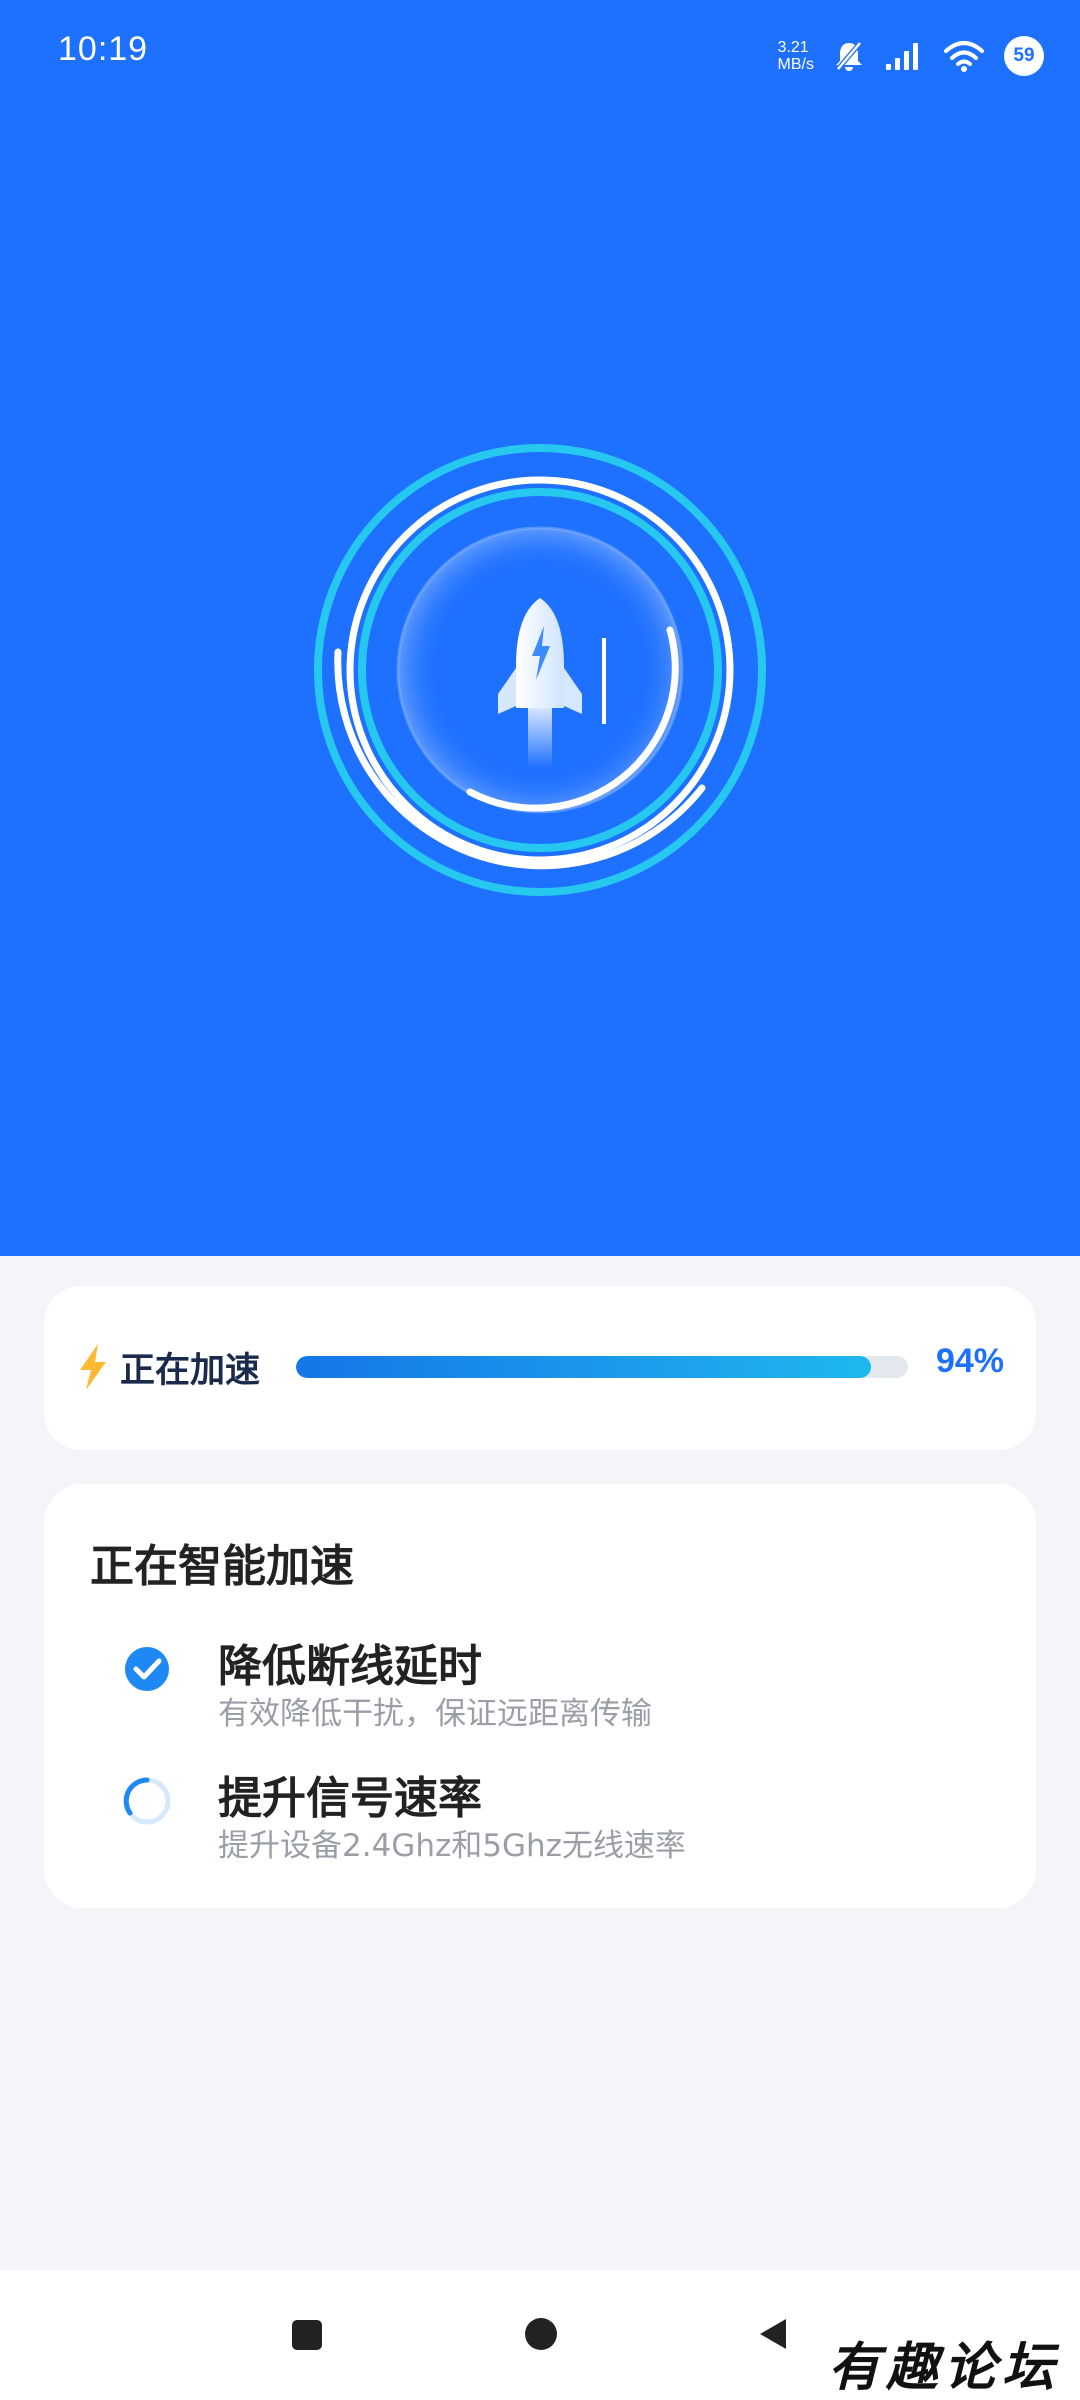  What do you see at coordinates (147, 1801) in the screenshot?
I see `spinner-icon` at bounding box center [147, 1801].